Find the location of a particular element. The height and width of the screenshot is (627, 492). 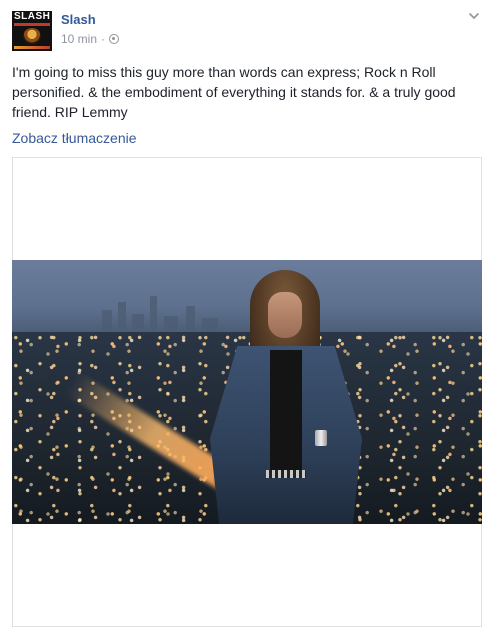

post-meta: 10 min · is located at coordinates (90, 39).